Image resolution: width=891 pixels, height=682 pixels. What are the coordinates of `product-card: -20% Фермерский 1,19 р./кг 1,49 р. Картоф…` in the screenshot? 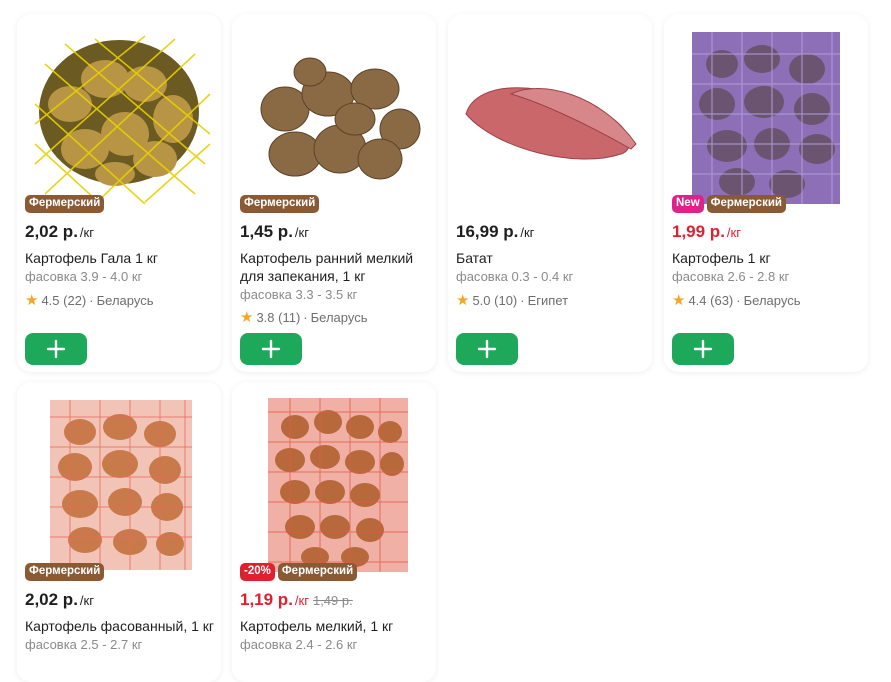 It's located at (334, 532).